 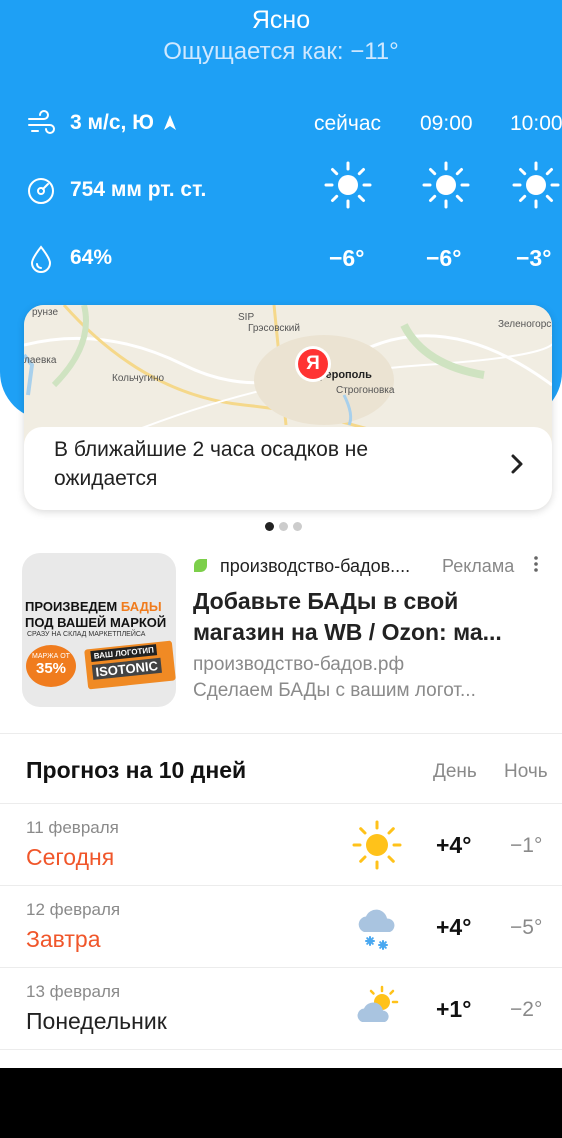 What do you see at coordinates (170, 122) in the screenshot?
I see `wind-direction-icon` at bounding box center [170, 122].